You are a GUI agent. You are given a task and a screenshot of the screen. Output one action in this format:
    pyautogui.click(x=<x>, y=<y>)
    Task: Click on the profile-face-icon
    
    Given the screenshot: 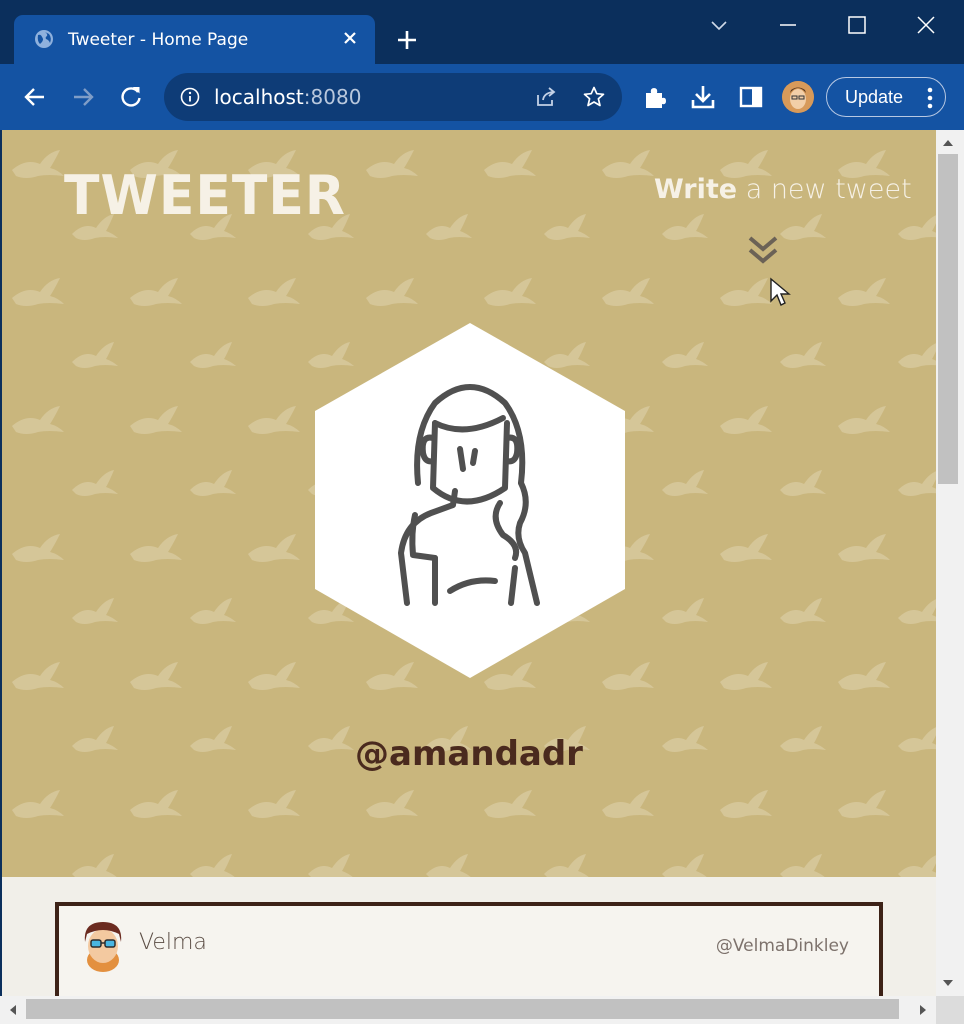 What is the action you would take?
    pyautogui.click(x=798, y=97)
    